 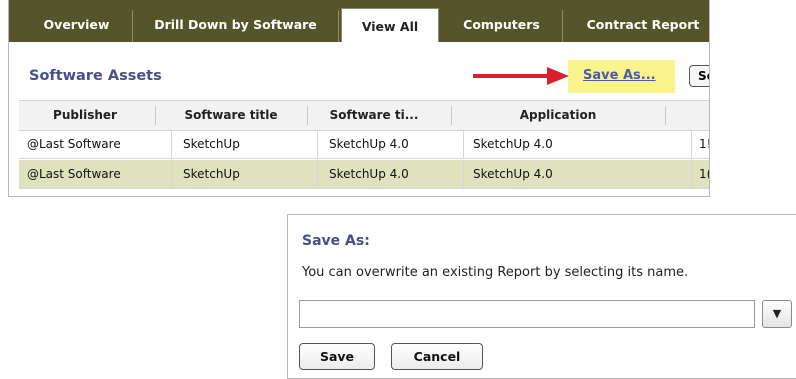 What do you see at coordinates (437, 356) in the screenshot?
I see `cancel-button: Cancel` at bounding box center [437, 356].